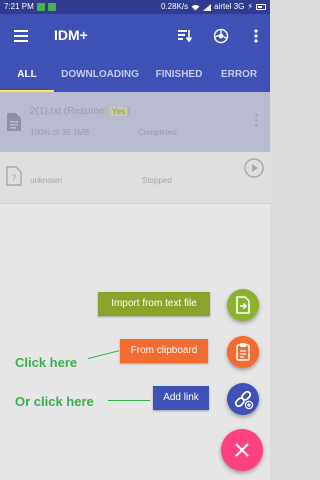 The image size is (320, 480). I want to click on resume-value: Yes, so click(119, 111).